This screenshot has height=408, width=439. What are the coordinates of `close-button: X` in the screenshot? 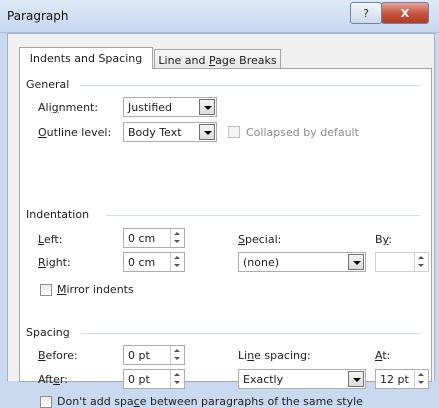 It's located at (405, 13).